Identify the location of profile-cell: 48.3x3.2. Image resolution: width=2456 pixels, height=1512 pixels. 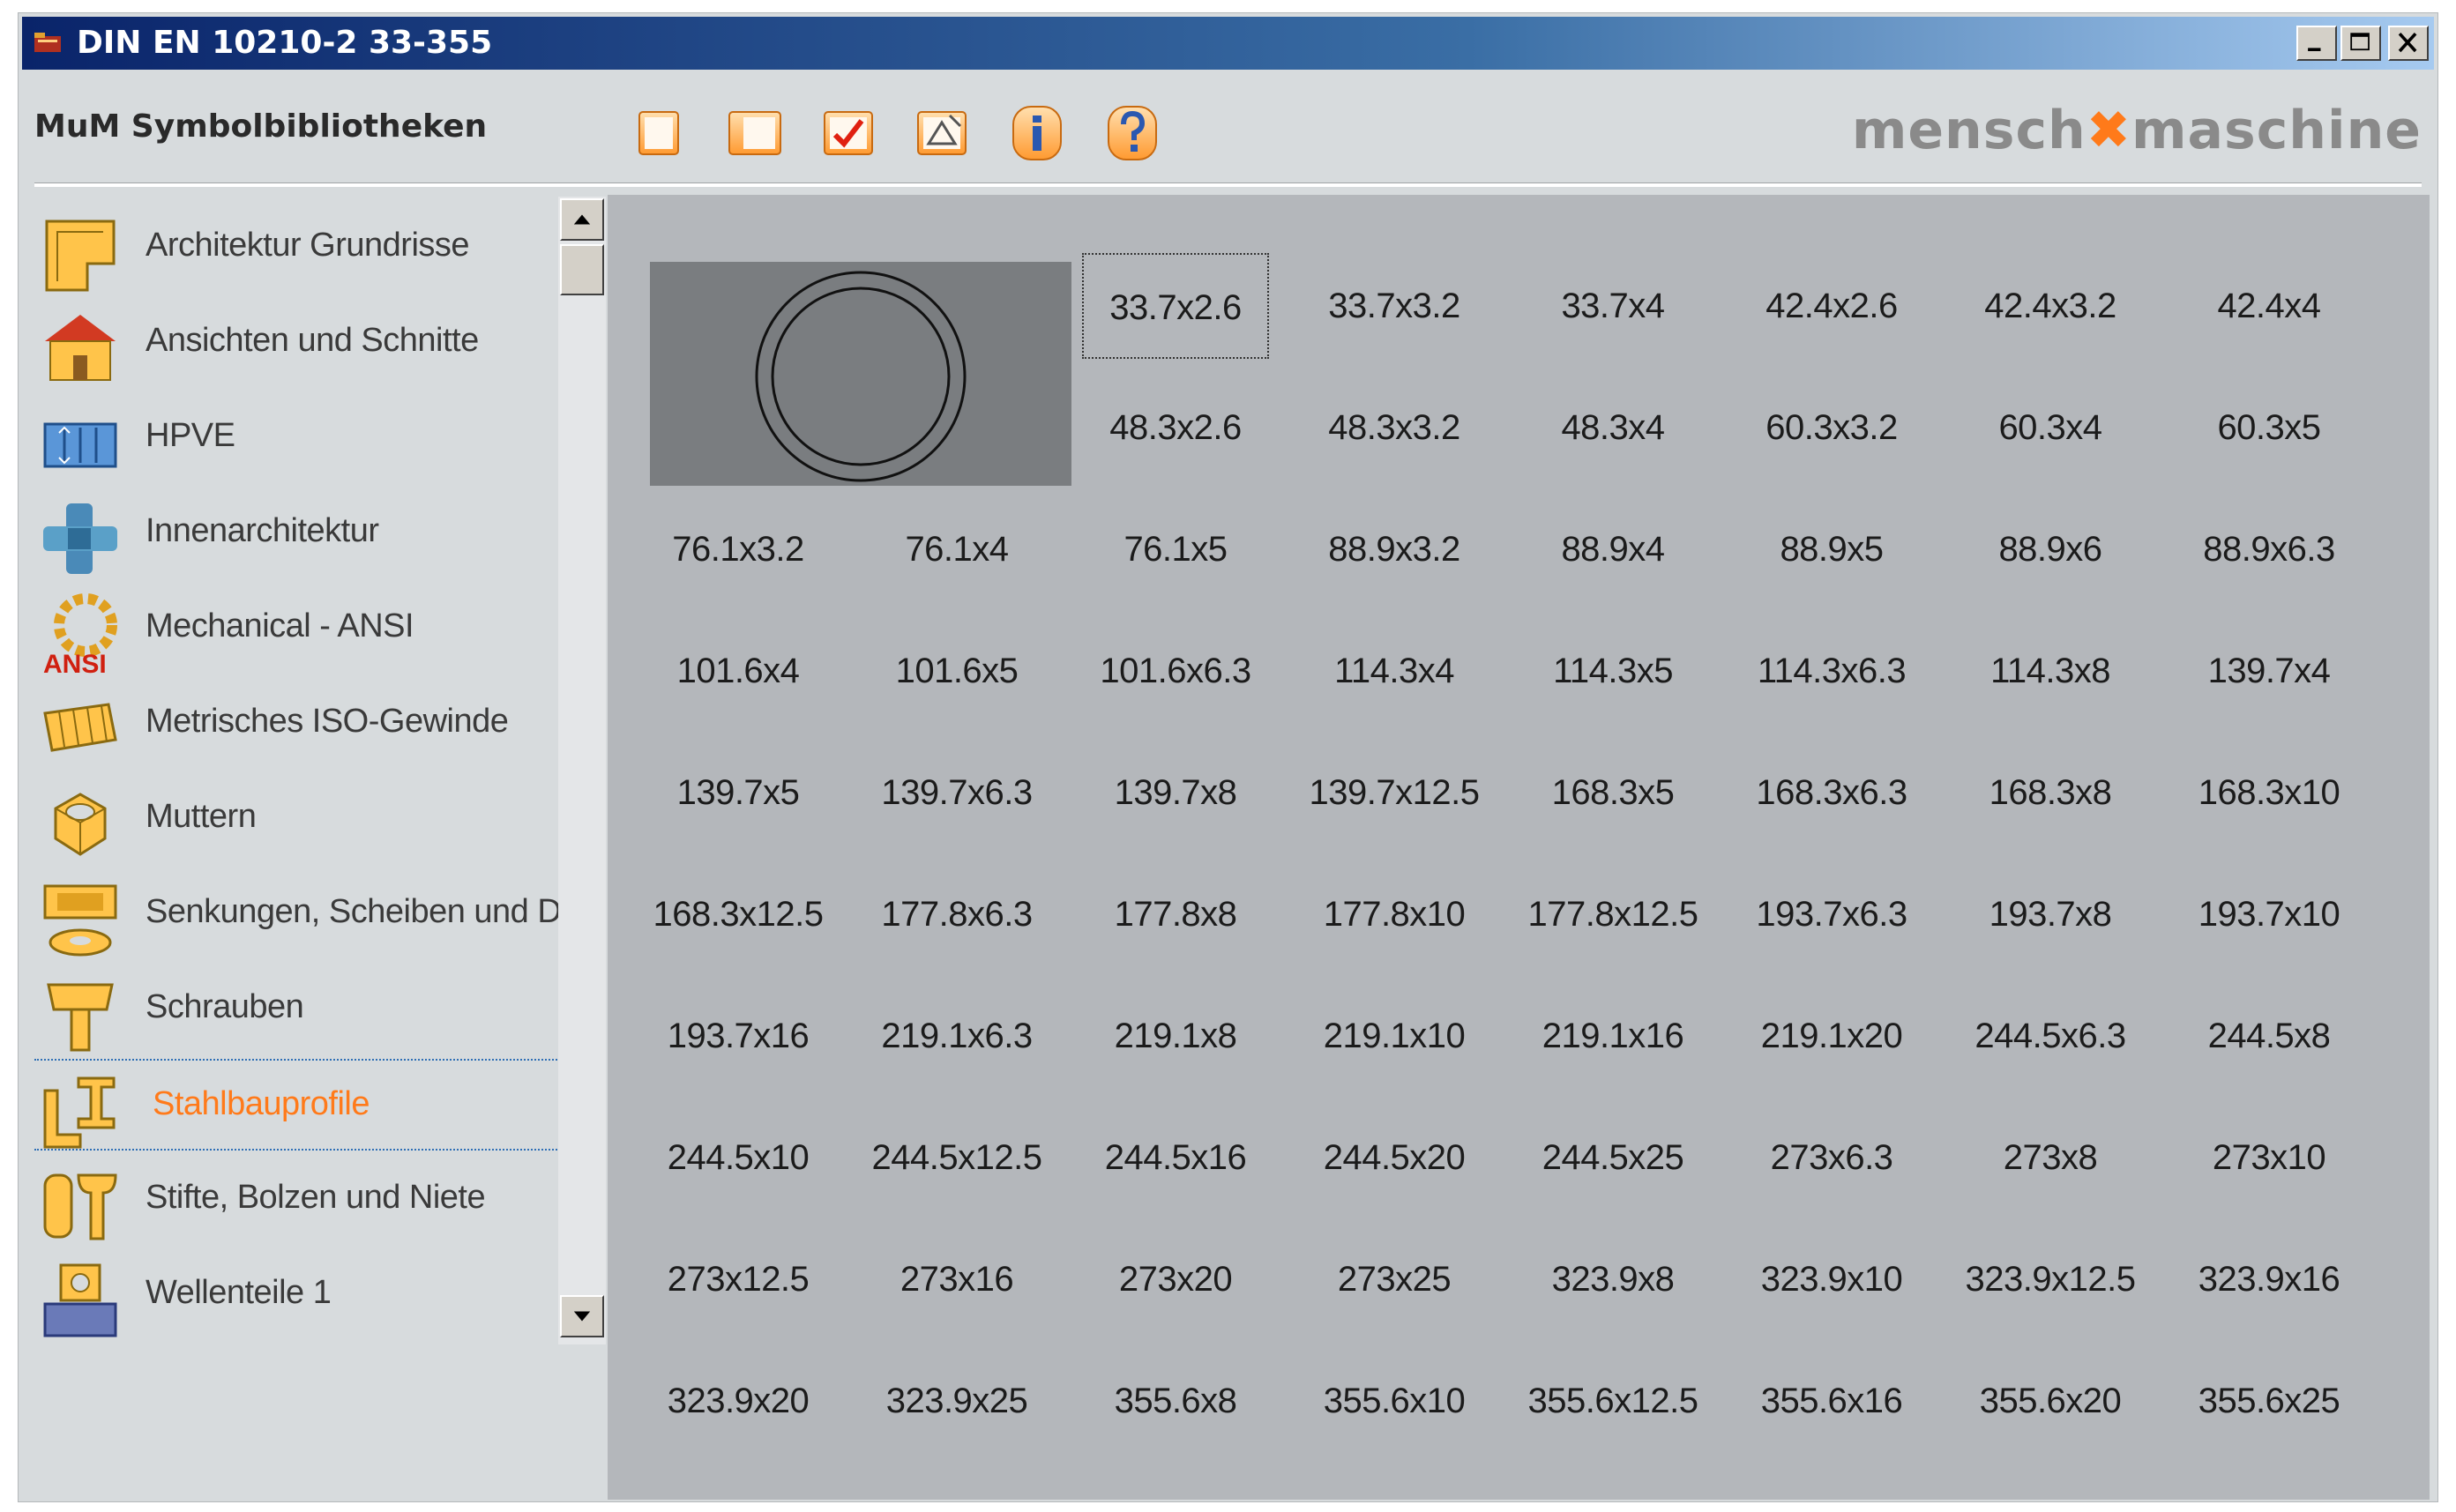
(1394, 428).